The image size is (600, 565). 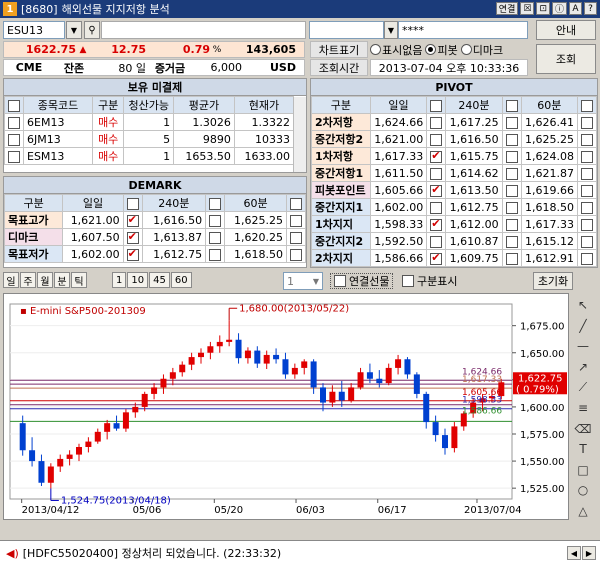 I want to click on symbol-input: ESU13, so click(x=34, y=30).